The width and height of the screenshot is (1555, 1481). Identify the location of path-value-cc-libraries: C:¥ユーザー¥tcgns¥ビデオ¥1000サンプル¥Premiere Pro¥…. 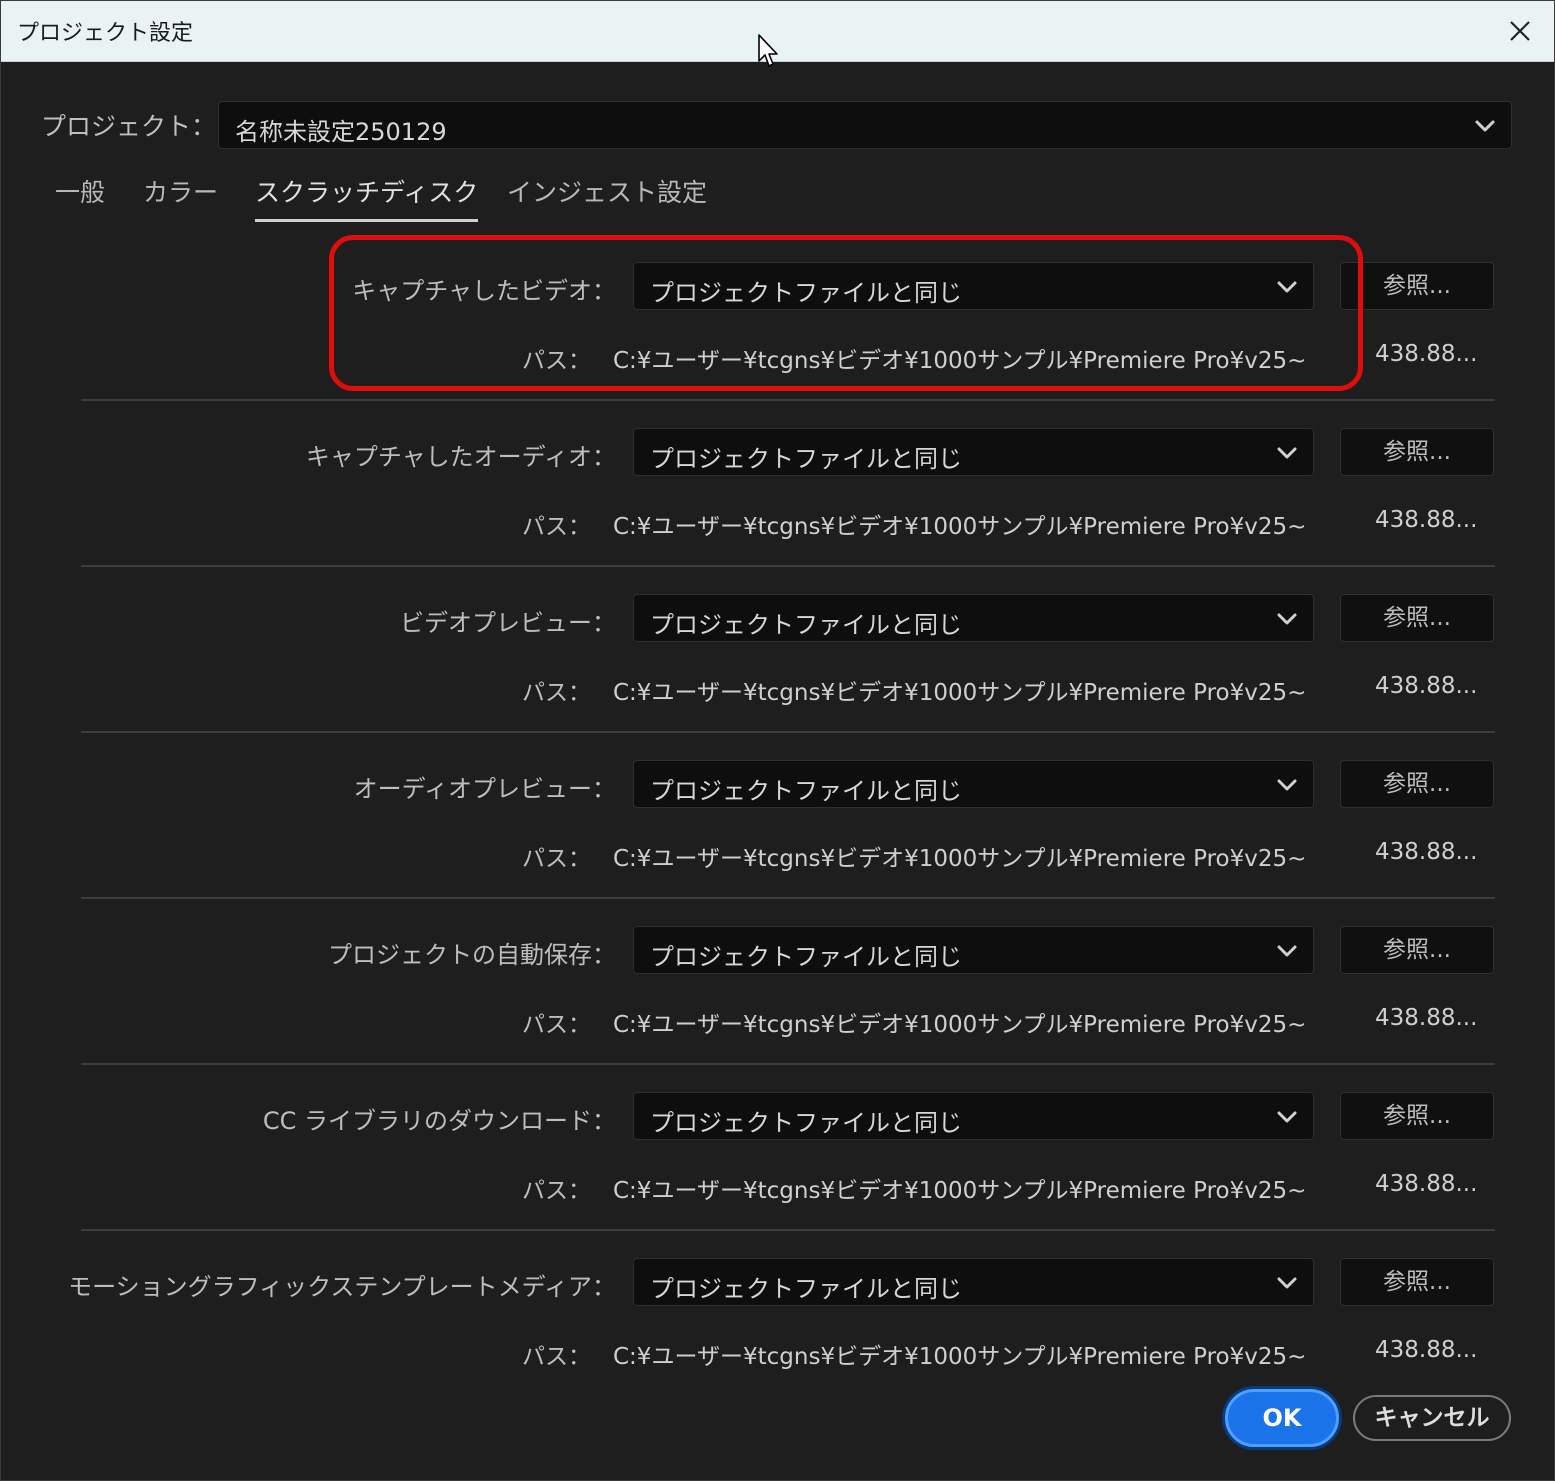
(960, 1191).